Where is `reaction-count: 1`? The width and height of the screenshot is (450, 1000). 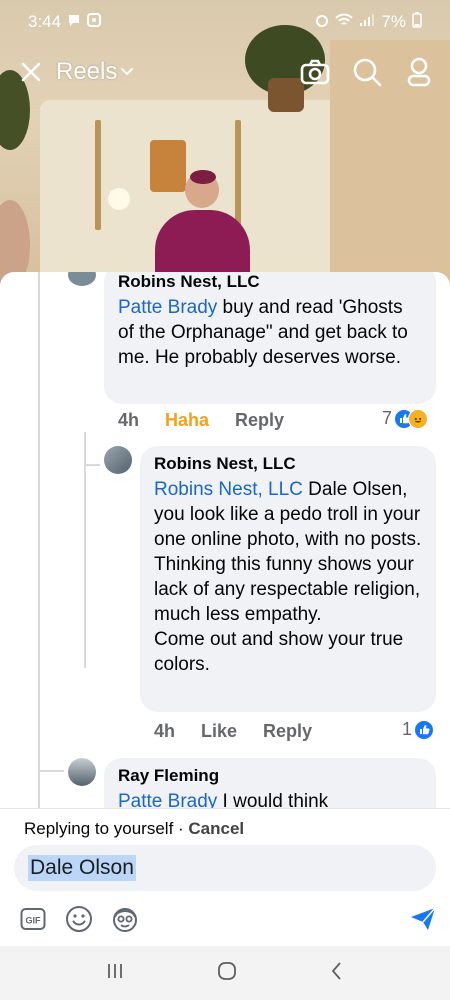
reaction-count: 1 is located at coordinates (407, 729).